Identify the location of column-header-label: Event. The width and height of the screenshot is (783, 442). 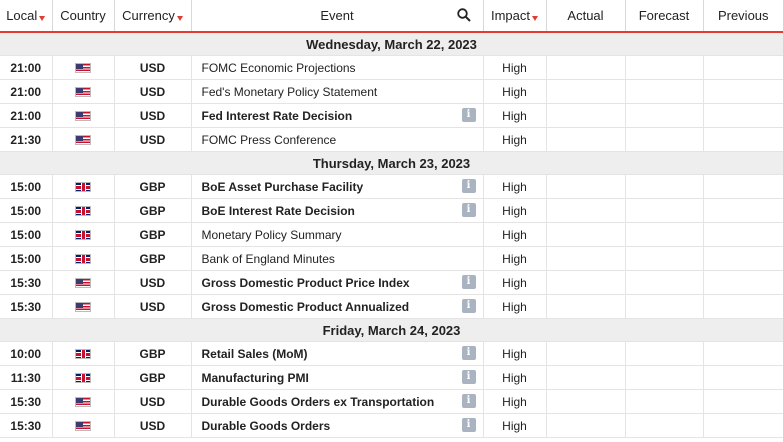
(337, 15).